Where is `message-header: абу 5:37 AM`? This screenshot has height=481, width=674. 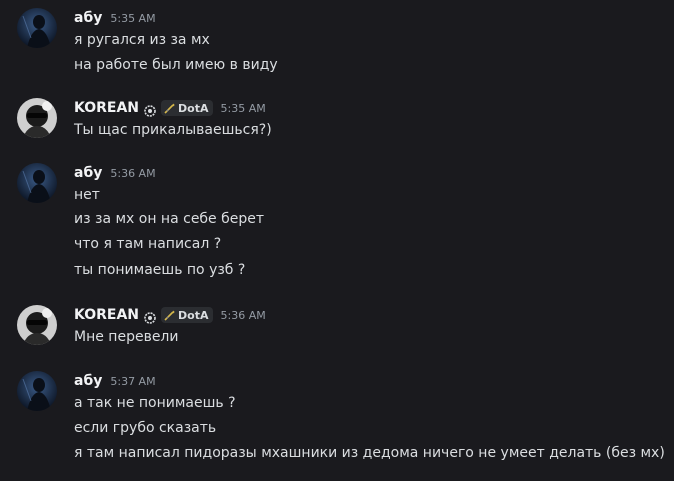
message-header: абу 5:37 AM is located at coordinates (115, 381).